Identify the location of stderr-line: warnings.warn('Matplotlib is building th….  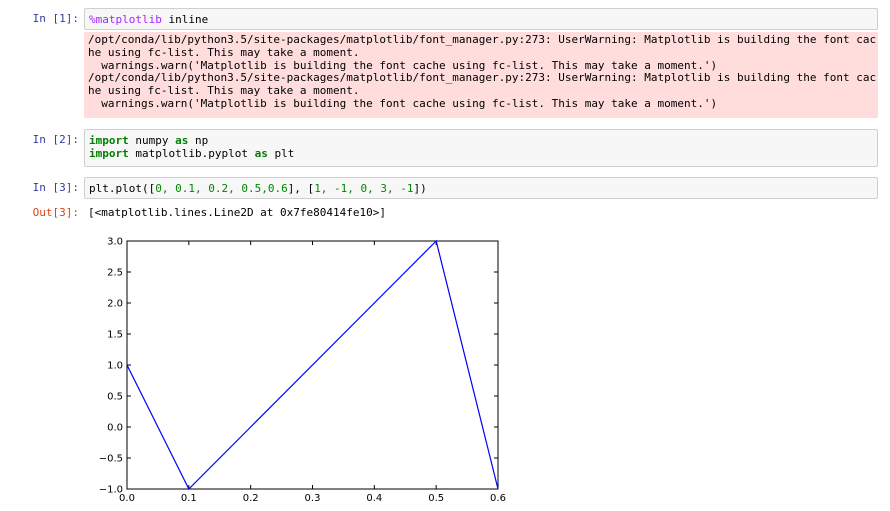
(403, 103).